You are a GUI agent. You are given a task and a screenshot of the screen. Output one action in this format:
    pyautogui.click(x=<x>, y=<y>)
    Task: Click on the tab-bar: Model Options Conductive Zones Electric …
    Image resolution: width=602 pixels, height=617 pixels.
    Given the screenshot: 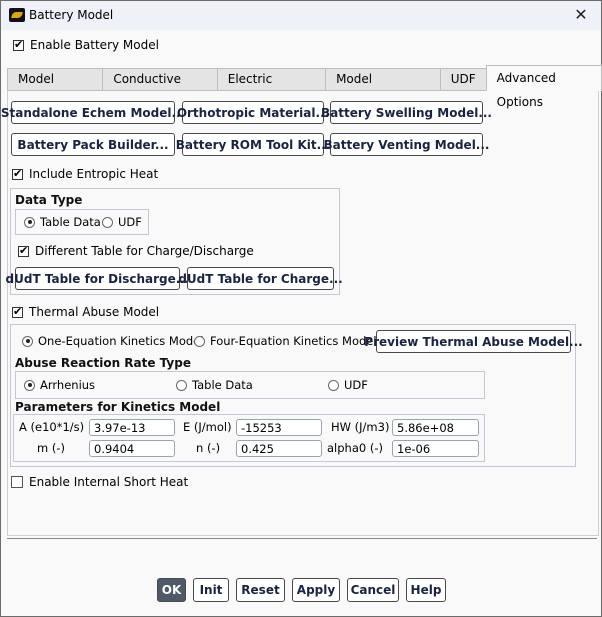 What is the action you would take?
    pyautogui.click(x=304, y=87)
    